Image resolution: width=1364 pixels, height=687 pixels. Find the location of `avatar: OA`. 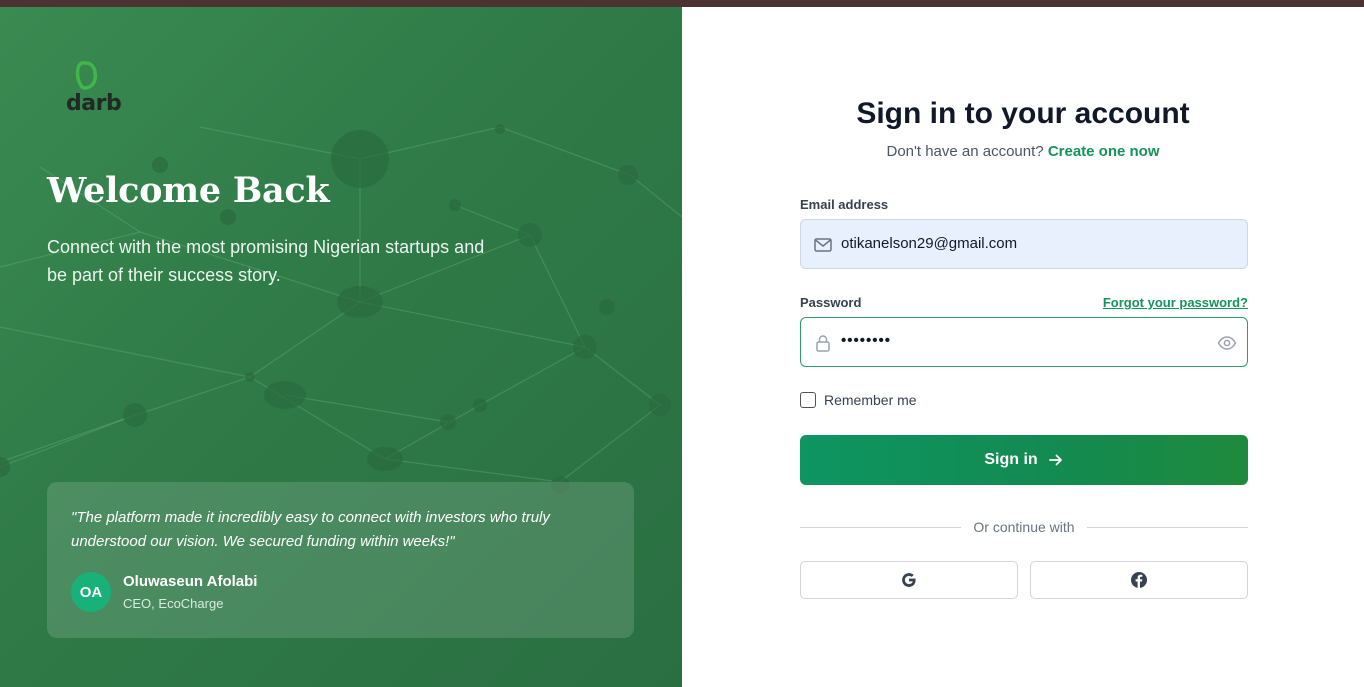

avatar: OA is located at coordinates (91, 592).